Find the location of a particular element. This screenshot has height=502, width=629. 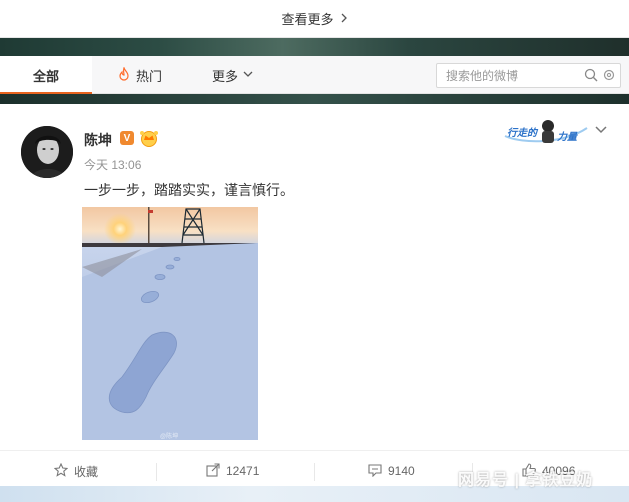

post-time: 今天 13:06 is located at coordinates (112, 164).